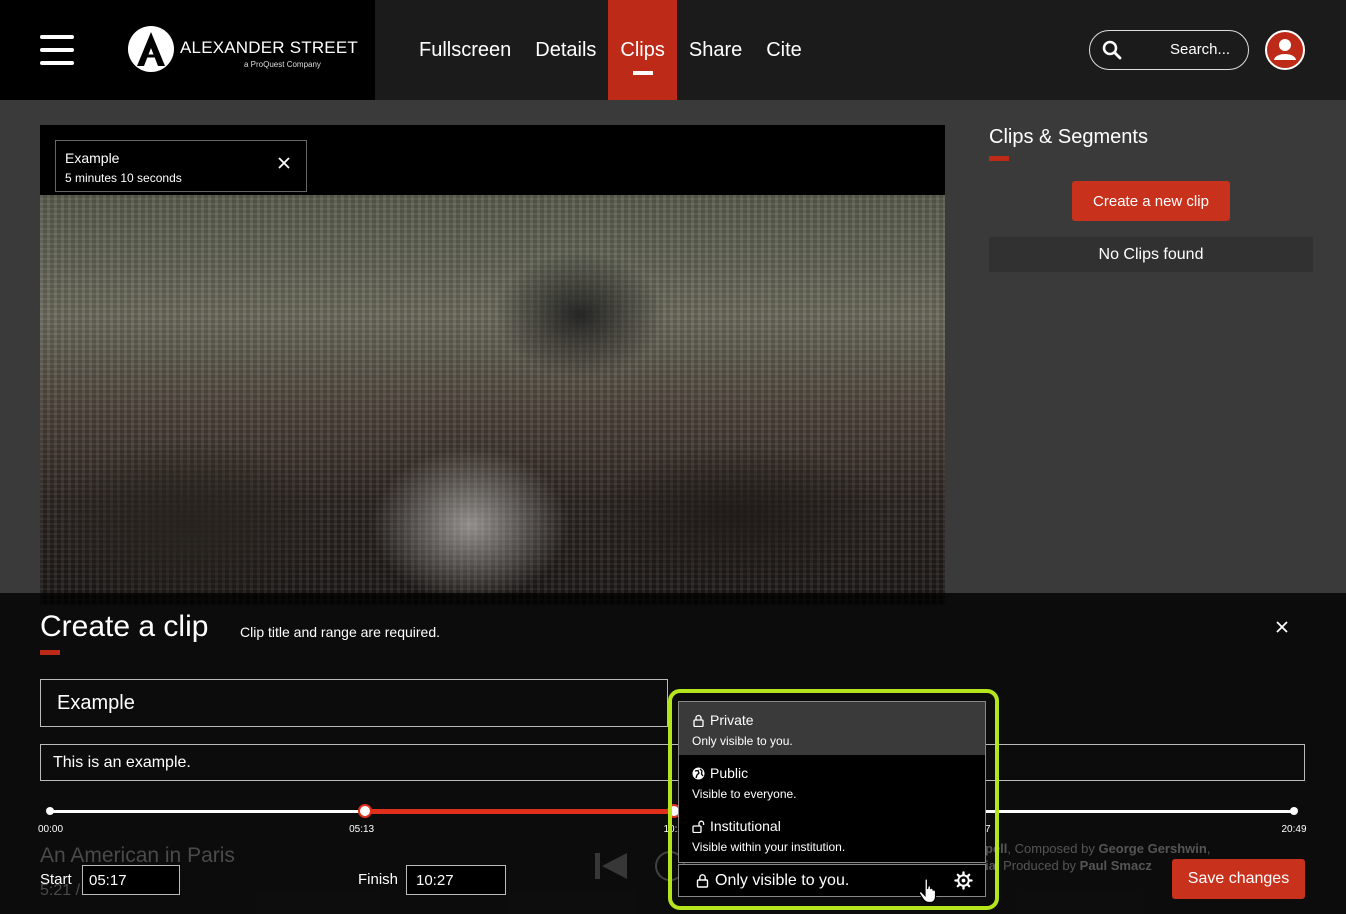  What do you see at coordinates (50, 811) in the screenshot?
I see `timeline-start-dot` at bounding box center [50, 811].